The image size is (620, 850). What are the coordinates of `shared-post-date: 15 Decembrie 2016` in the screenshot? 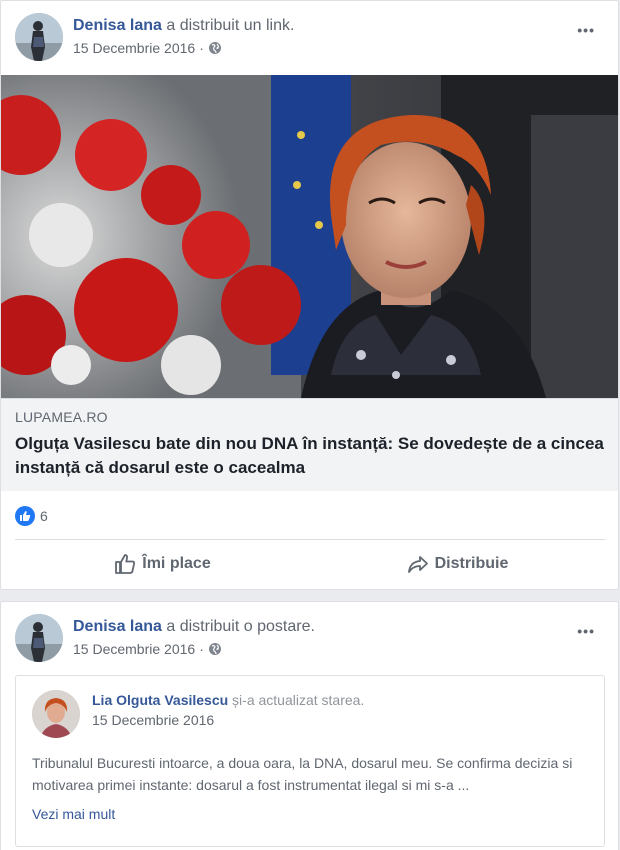 It's located at (153, 720).